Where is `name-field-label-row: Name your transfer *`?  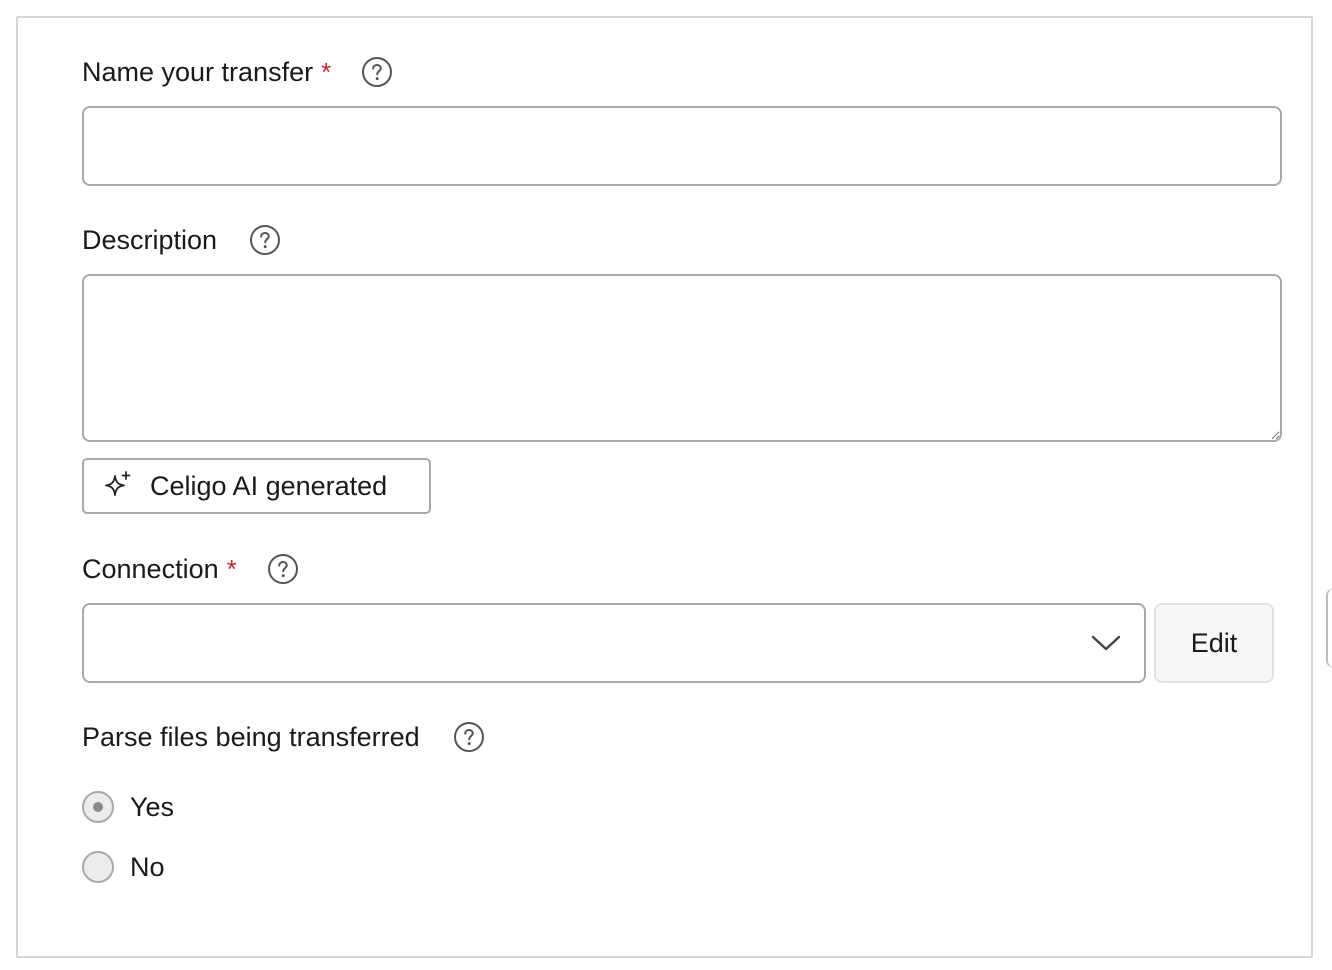
name-field-label-row: Name your transfer * is located at coordinates (237, 72).